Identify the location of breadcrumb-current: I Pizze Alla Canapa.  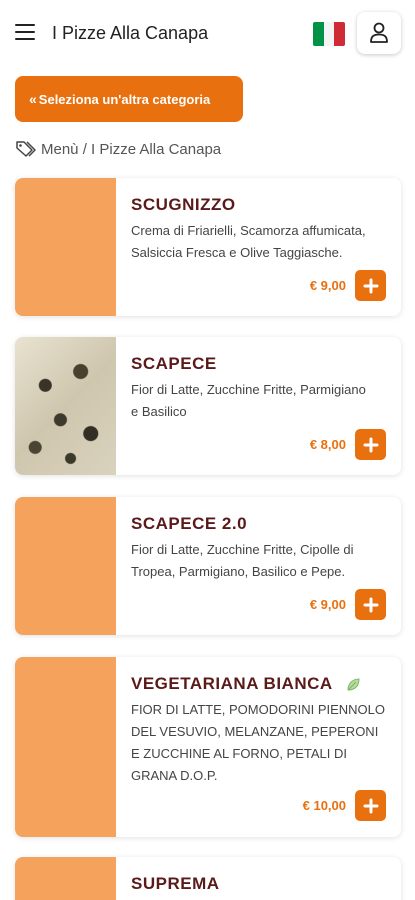
(156, 149).